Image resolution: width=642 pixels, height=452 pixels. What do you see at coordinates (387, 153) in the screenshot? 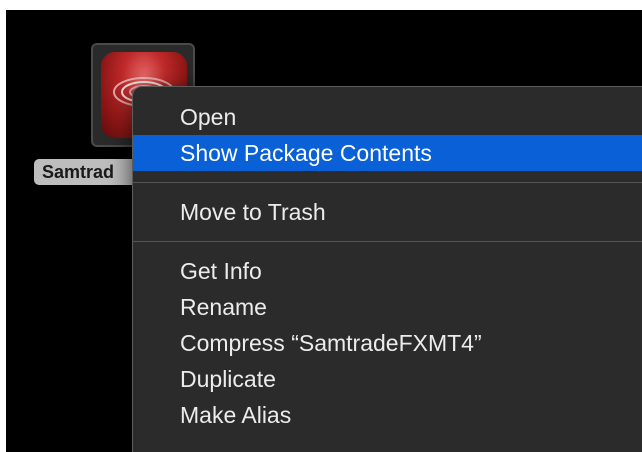
I see `menu-item-show-package-contents: Show Package Contents` at bounding box center [387, 153].